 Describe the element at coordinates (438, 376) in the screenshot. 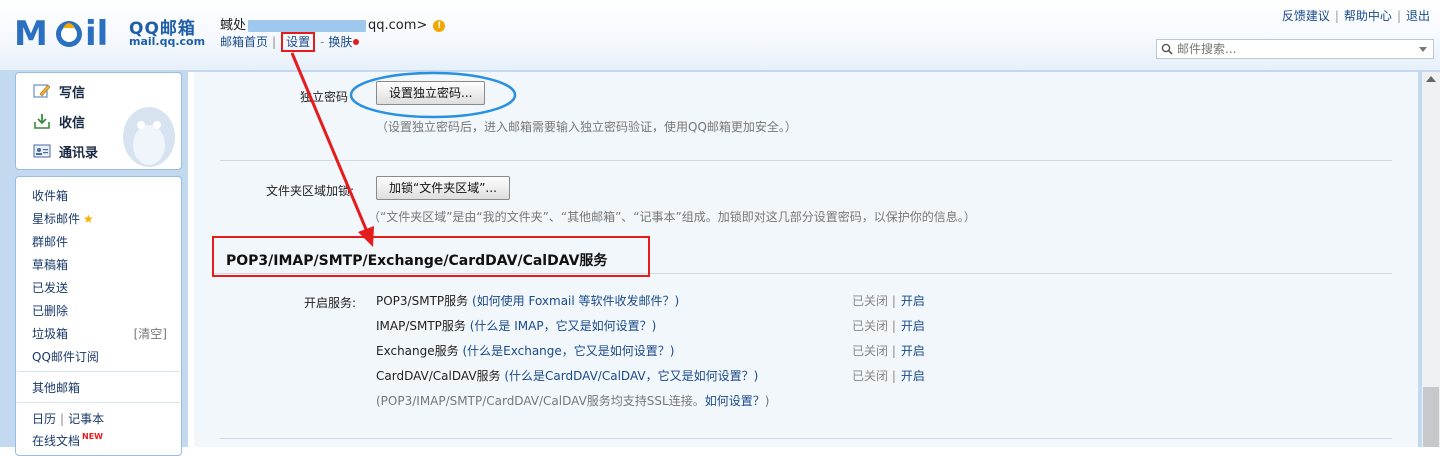

I see `service-name: CardDAV/CalDAV服务` at that location.